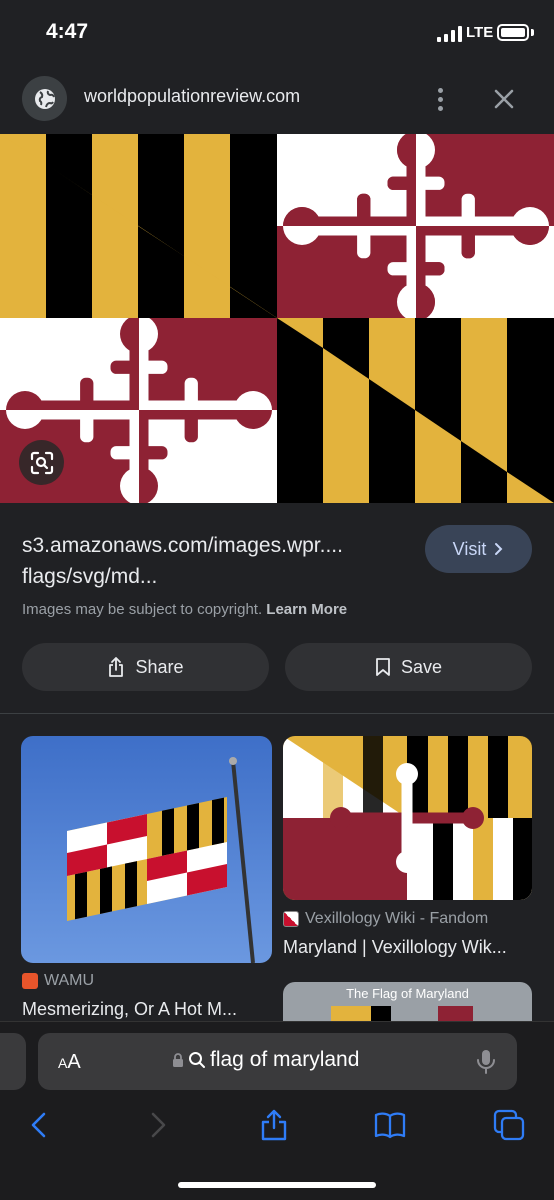  I want to click on lens-icon, so click(41, 462).